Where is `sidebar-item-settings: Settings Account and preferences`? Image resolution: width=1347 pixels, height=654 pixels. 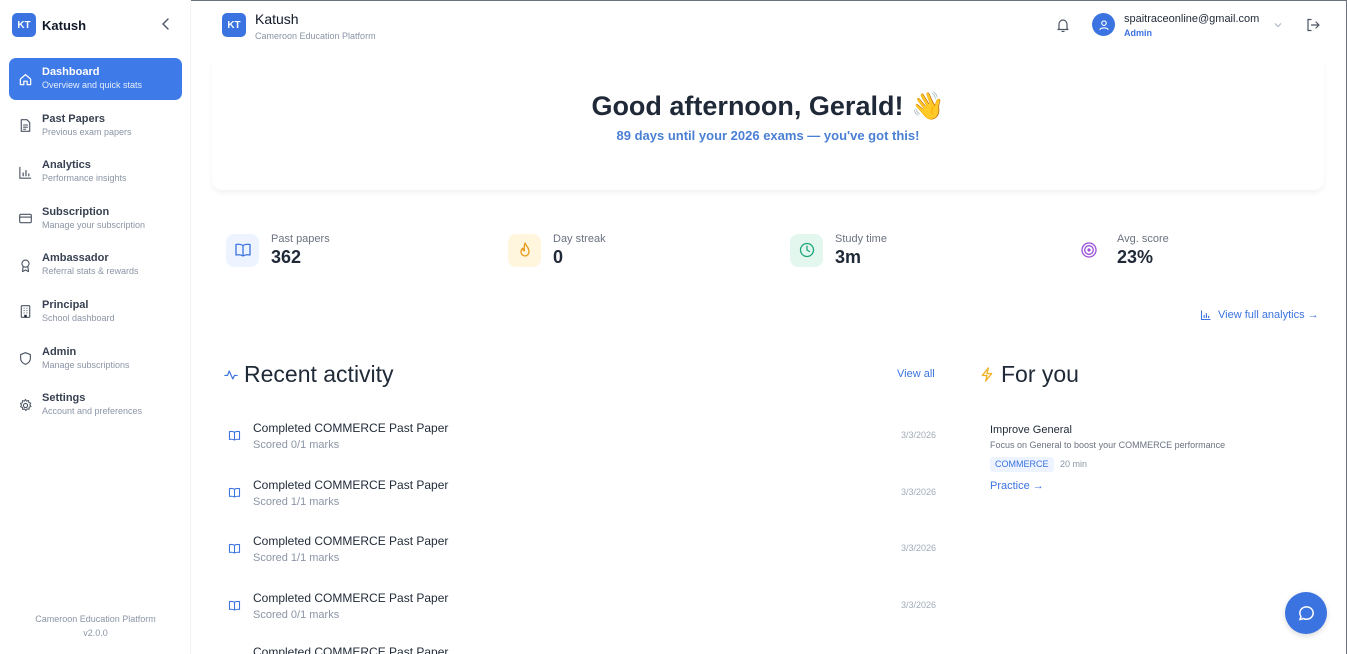 sidebar-item-settings: Settings Account and preferences is located at coordinates (95, 405).